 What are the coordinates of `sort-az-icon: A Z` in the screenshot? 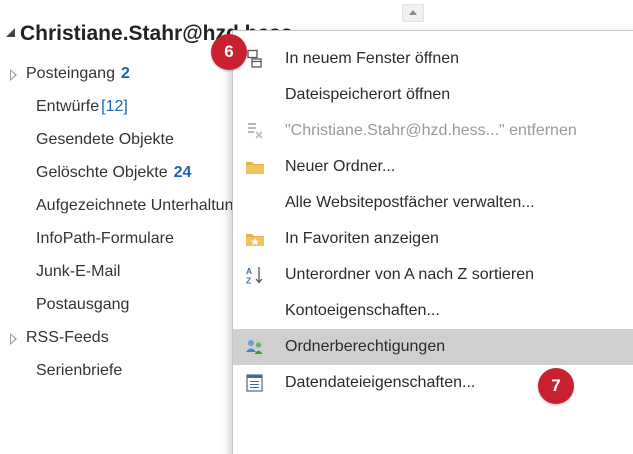 It's located at (255, 275).